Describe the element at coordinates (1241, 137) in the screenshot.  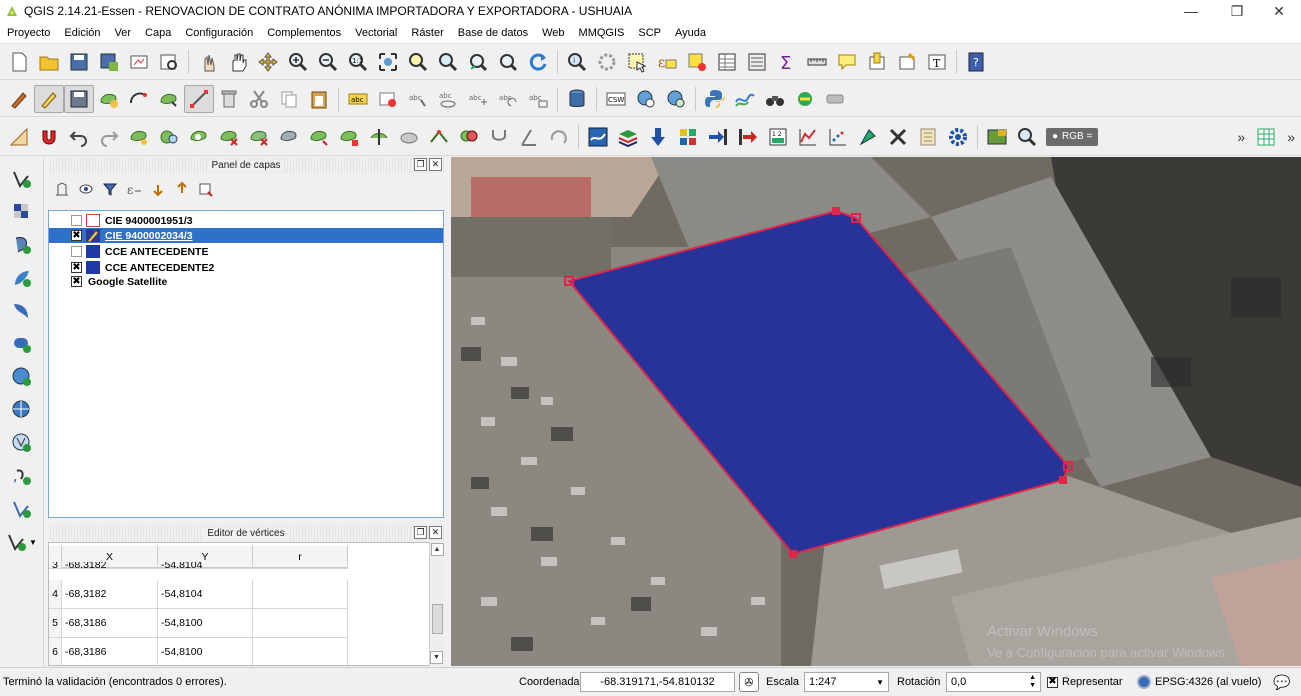
I see `toolbar-overflow-icon: »` at that location.